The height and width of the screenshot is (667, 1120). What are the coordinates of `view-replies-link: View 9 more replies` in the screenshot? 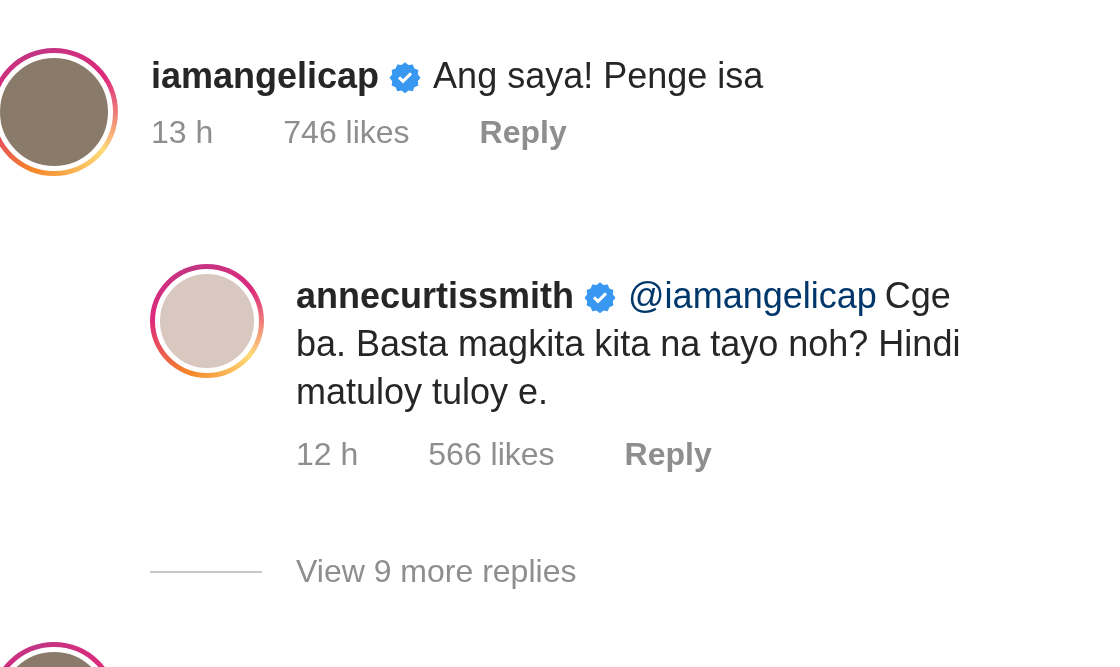 It's located at (436, 571).